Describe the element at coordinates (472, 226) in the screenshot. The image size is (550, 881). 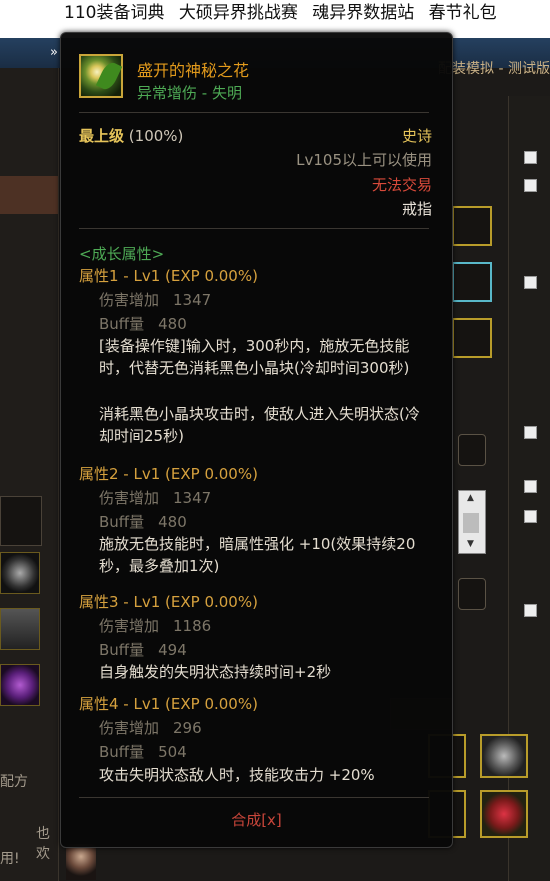
I see `equip-slot-weapon` at that location.